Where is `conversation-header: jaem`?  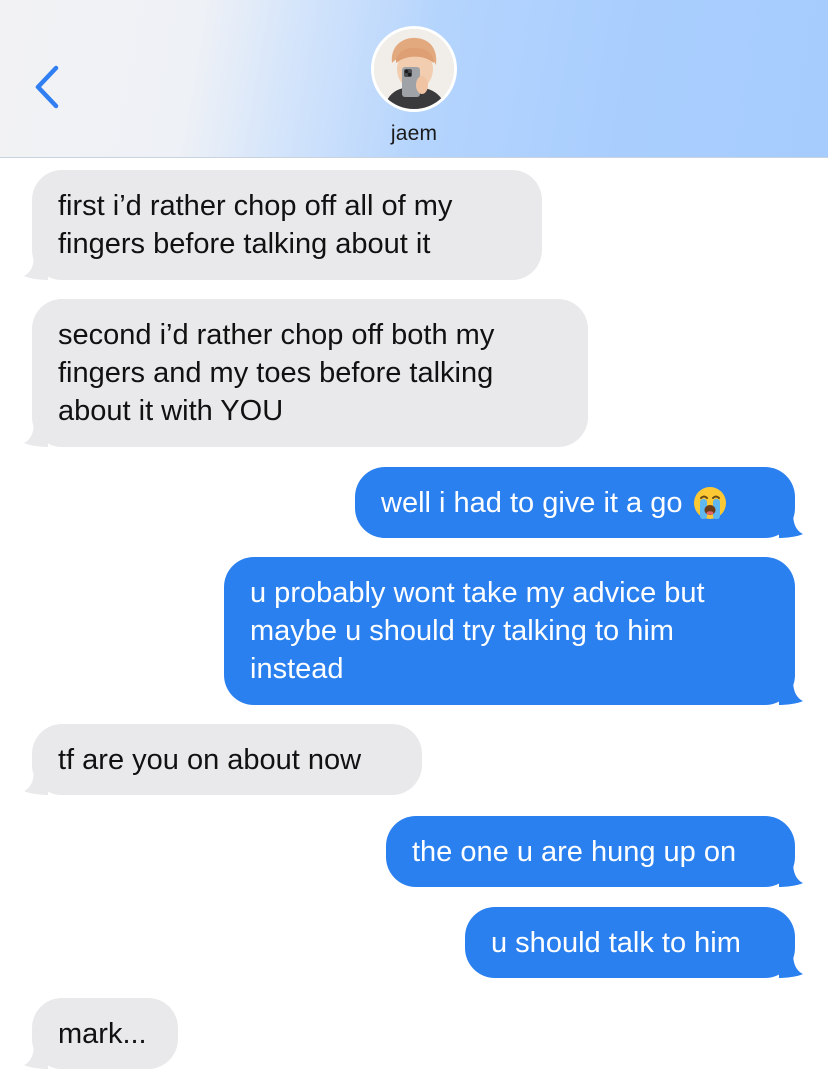 conversation-header: jaem is located at coordinates (414, 79).